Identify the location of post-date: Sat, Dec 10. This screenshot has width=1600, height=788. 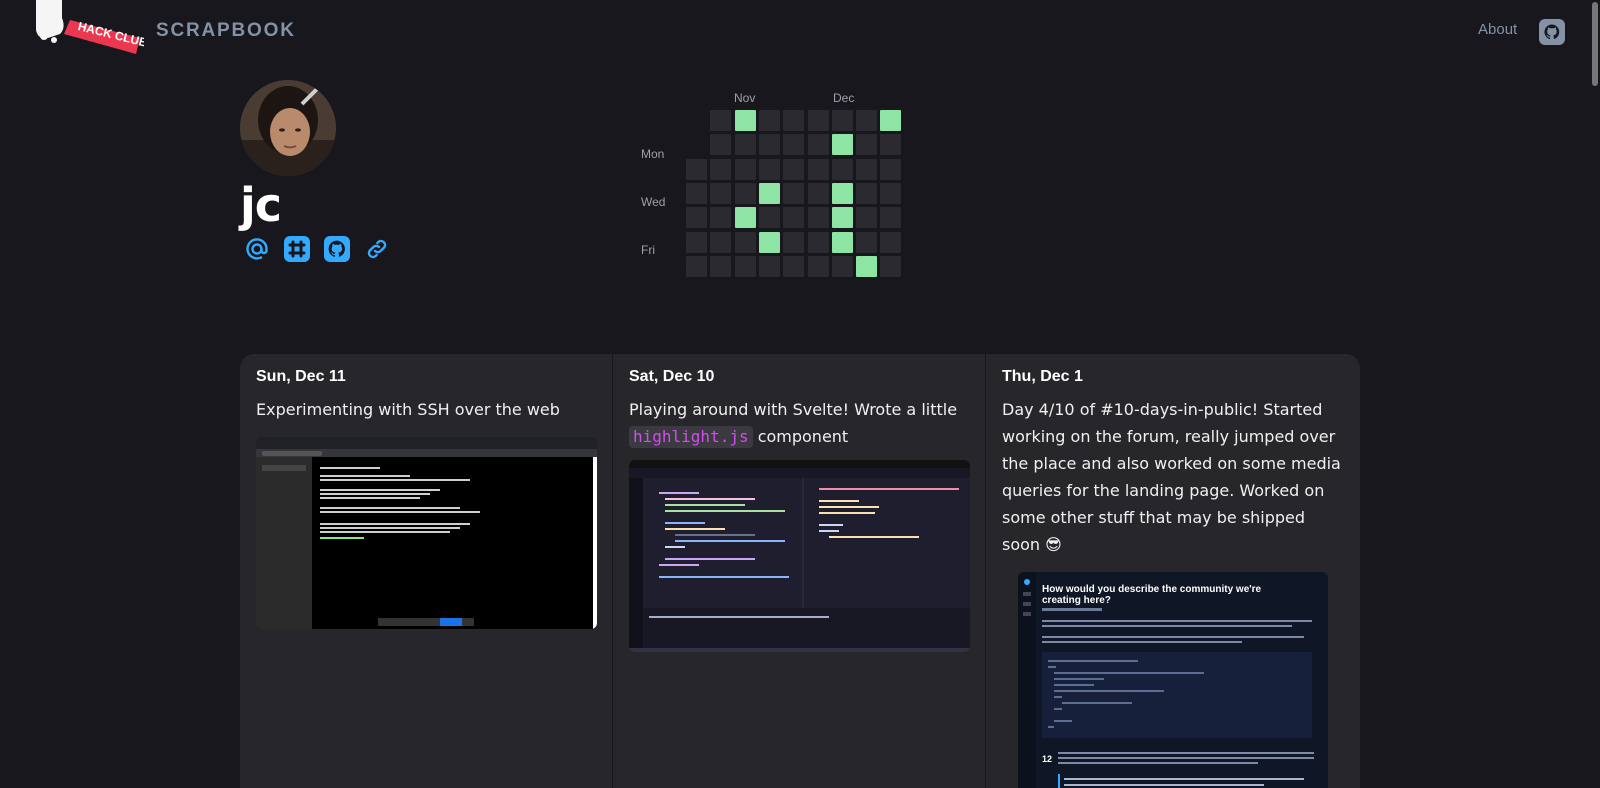
(799, 377).